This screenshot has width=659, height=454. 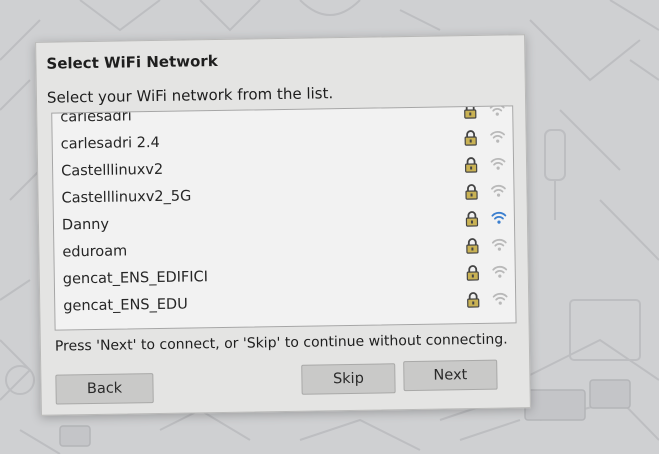 What do you see at coordinates (450, 375) in the screenshot?
I see `next-button: Next` at bounding box center [450, 375].